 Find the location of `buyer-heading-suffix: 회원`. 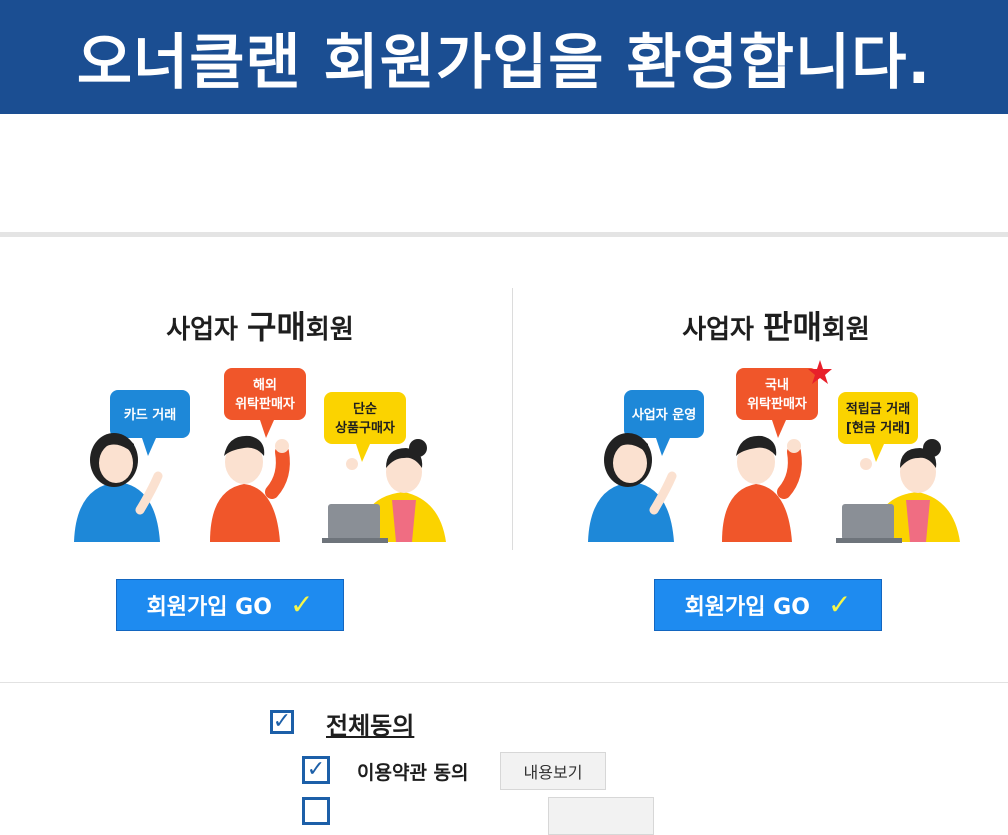

buyer-heading-suffix: 회원 is located at coordinates (329, 330).